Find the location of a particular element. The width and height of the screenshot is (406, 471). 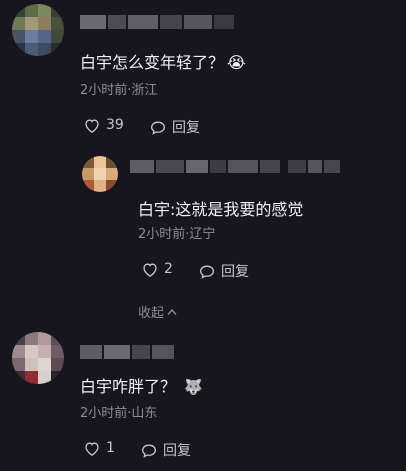

chevron-up-icon is located at coordinates (172, 311).